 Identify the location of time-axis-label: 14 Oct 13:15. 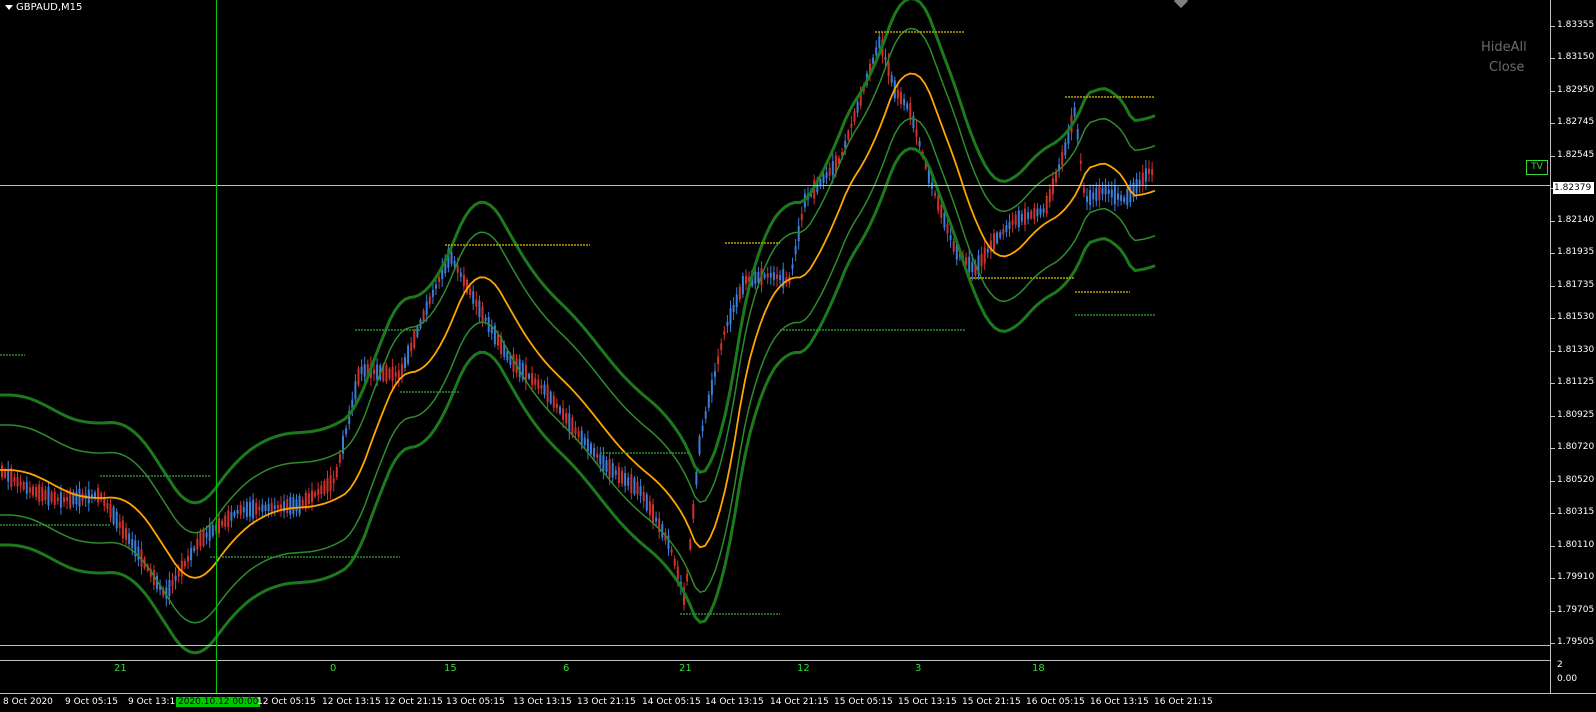
(734, 702).